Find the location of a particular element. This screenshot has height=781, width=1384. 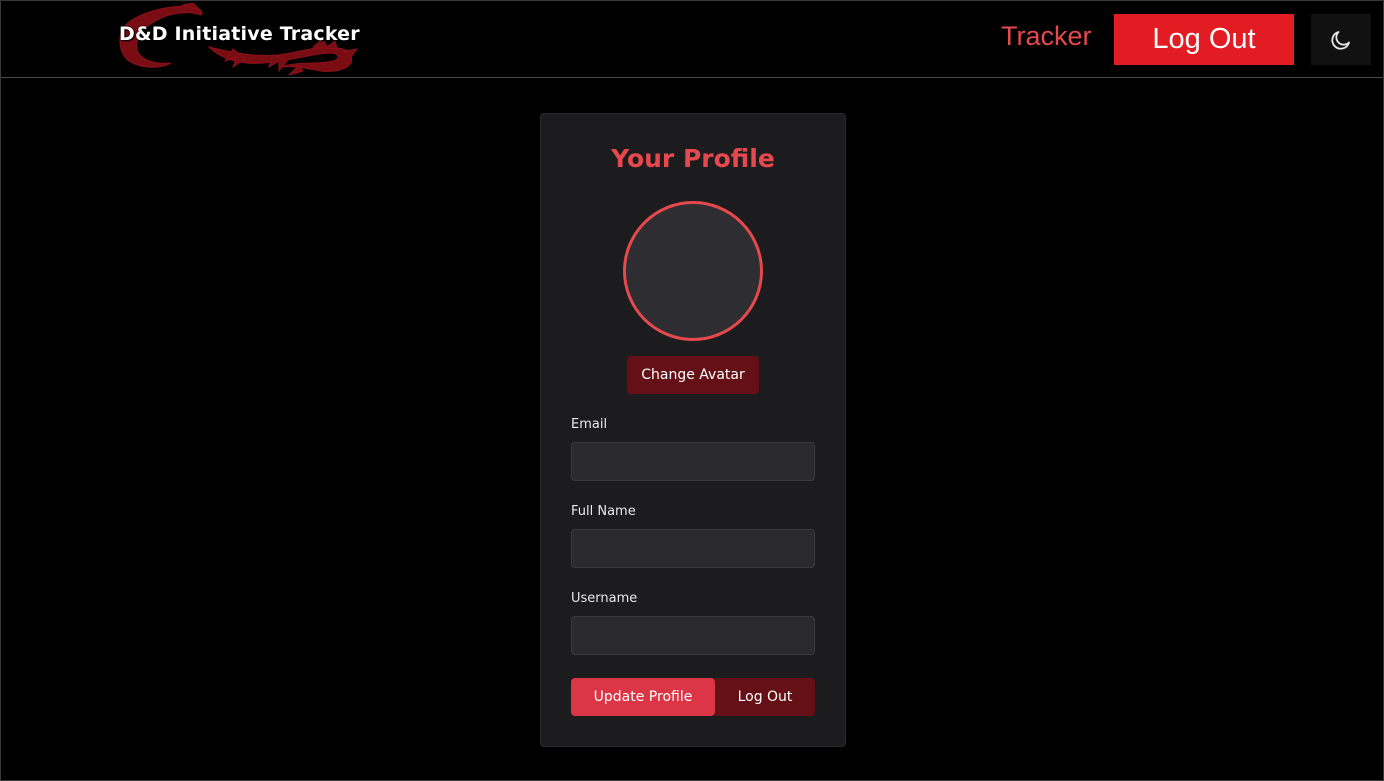

nav-link-tracker: Tracker is located at coordinates (1046, 36).